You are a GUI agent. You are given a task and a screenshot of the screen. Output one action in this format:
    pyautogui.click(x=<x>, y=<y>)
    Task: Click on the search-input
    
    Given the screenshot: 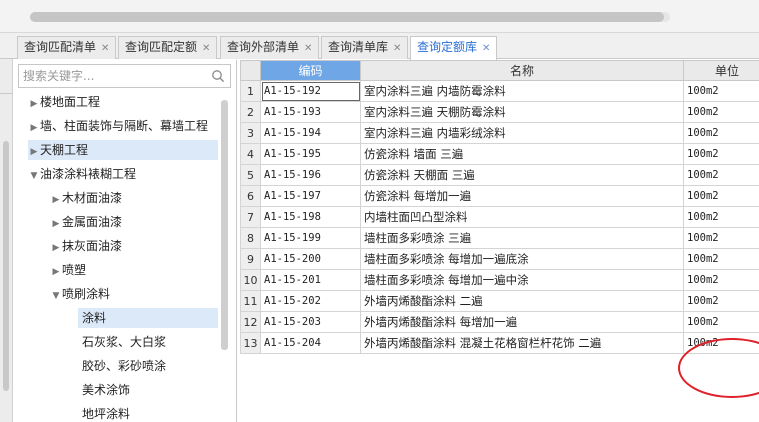 What is the action you would take?
    pyautogui.click(x=109, y=76)
    